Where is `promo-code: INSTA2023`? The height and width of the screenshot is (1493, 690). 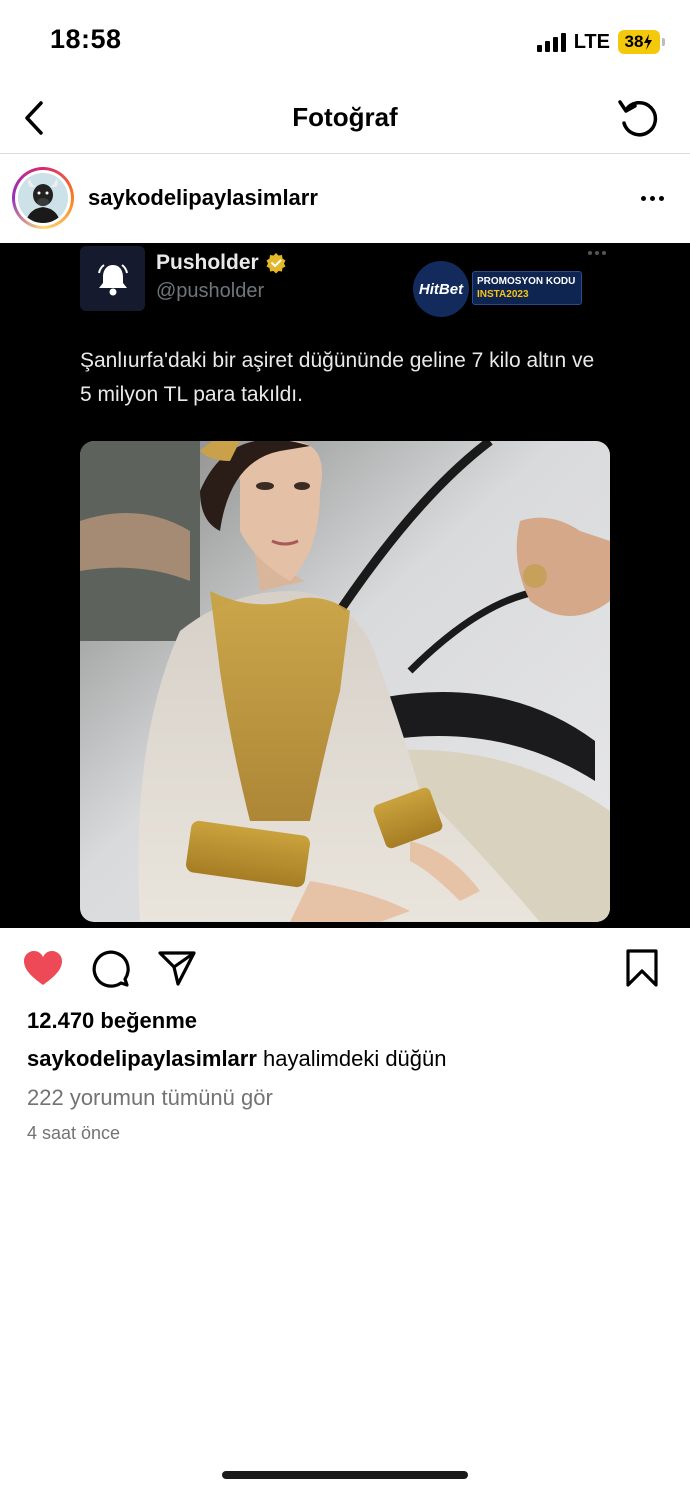
promo-code: INSTA2023 is located at coordinates (503, 294).